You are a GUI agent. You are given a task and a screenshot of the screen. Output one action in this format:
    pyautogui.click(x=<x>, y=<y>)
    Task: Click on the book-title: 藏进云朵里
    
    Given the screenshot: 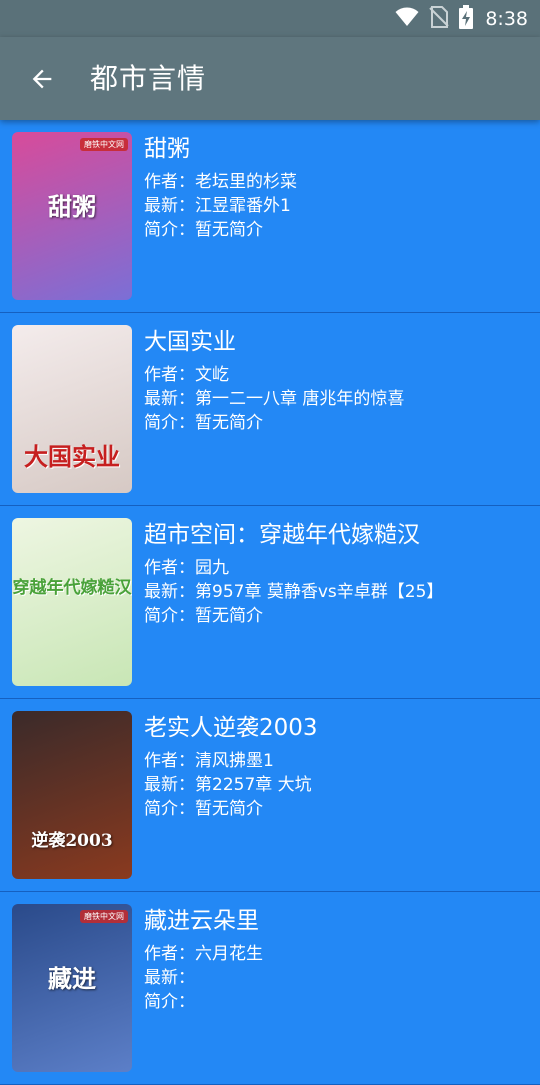 What is the action you would take?
    pyautogui.click(x=201, y=921)
    